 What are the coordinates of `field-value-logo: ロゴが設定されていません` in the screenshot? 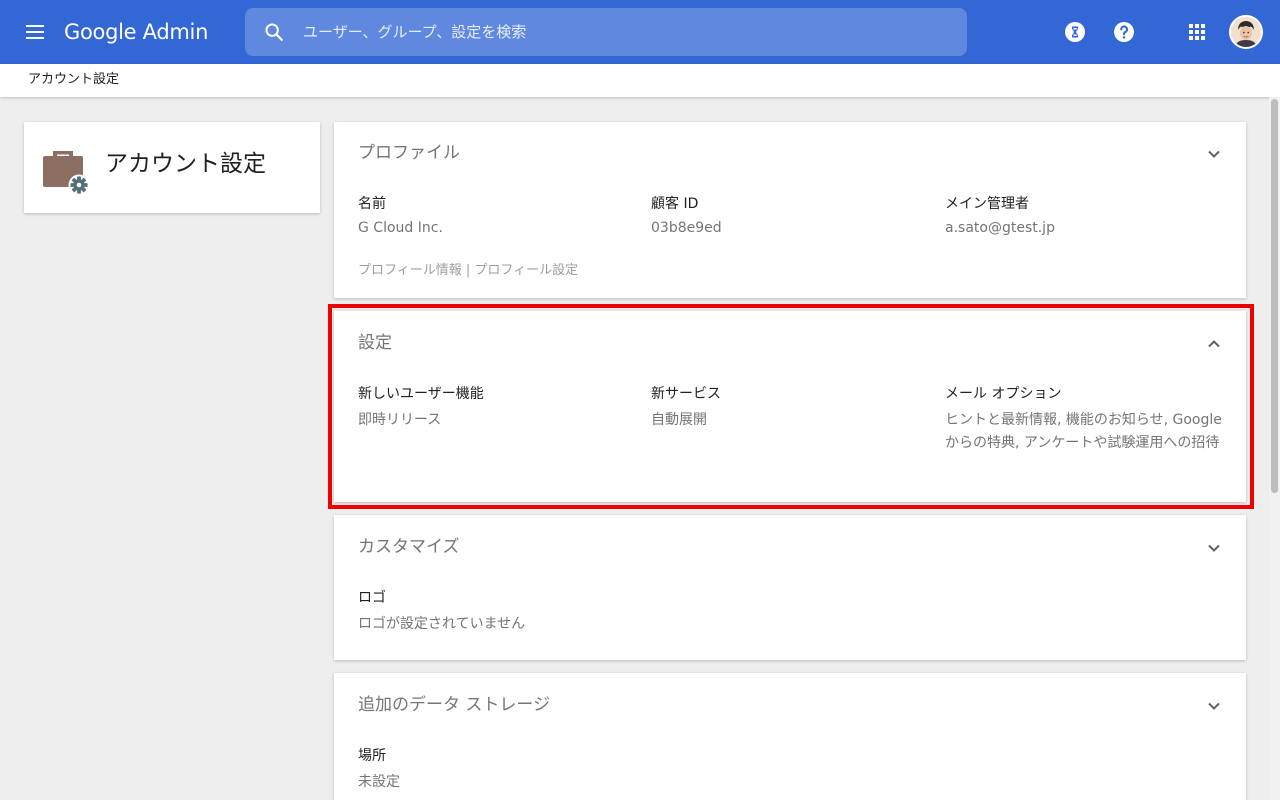 It's located at (442, 624).